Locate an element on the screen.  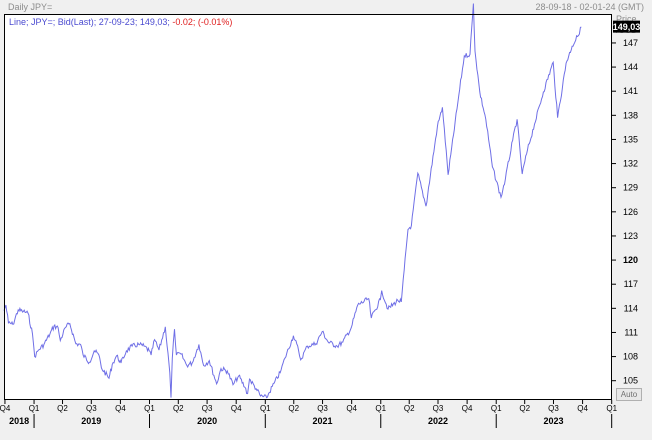
y-tick-label: 138 is located at coordinates (630, 115).